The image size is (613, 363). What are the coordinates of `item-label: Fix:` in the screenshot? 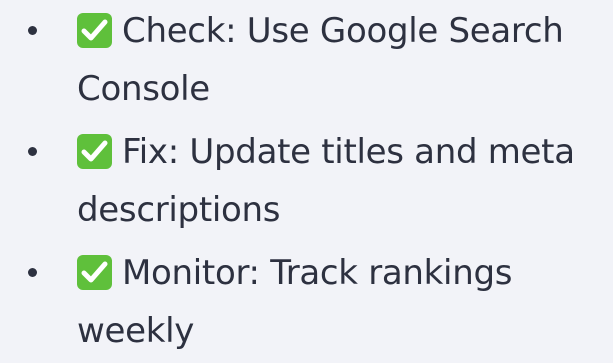 It's located at (150, 152).